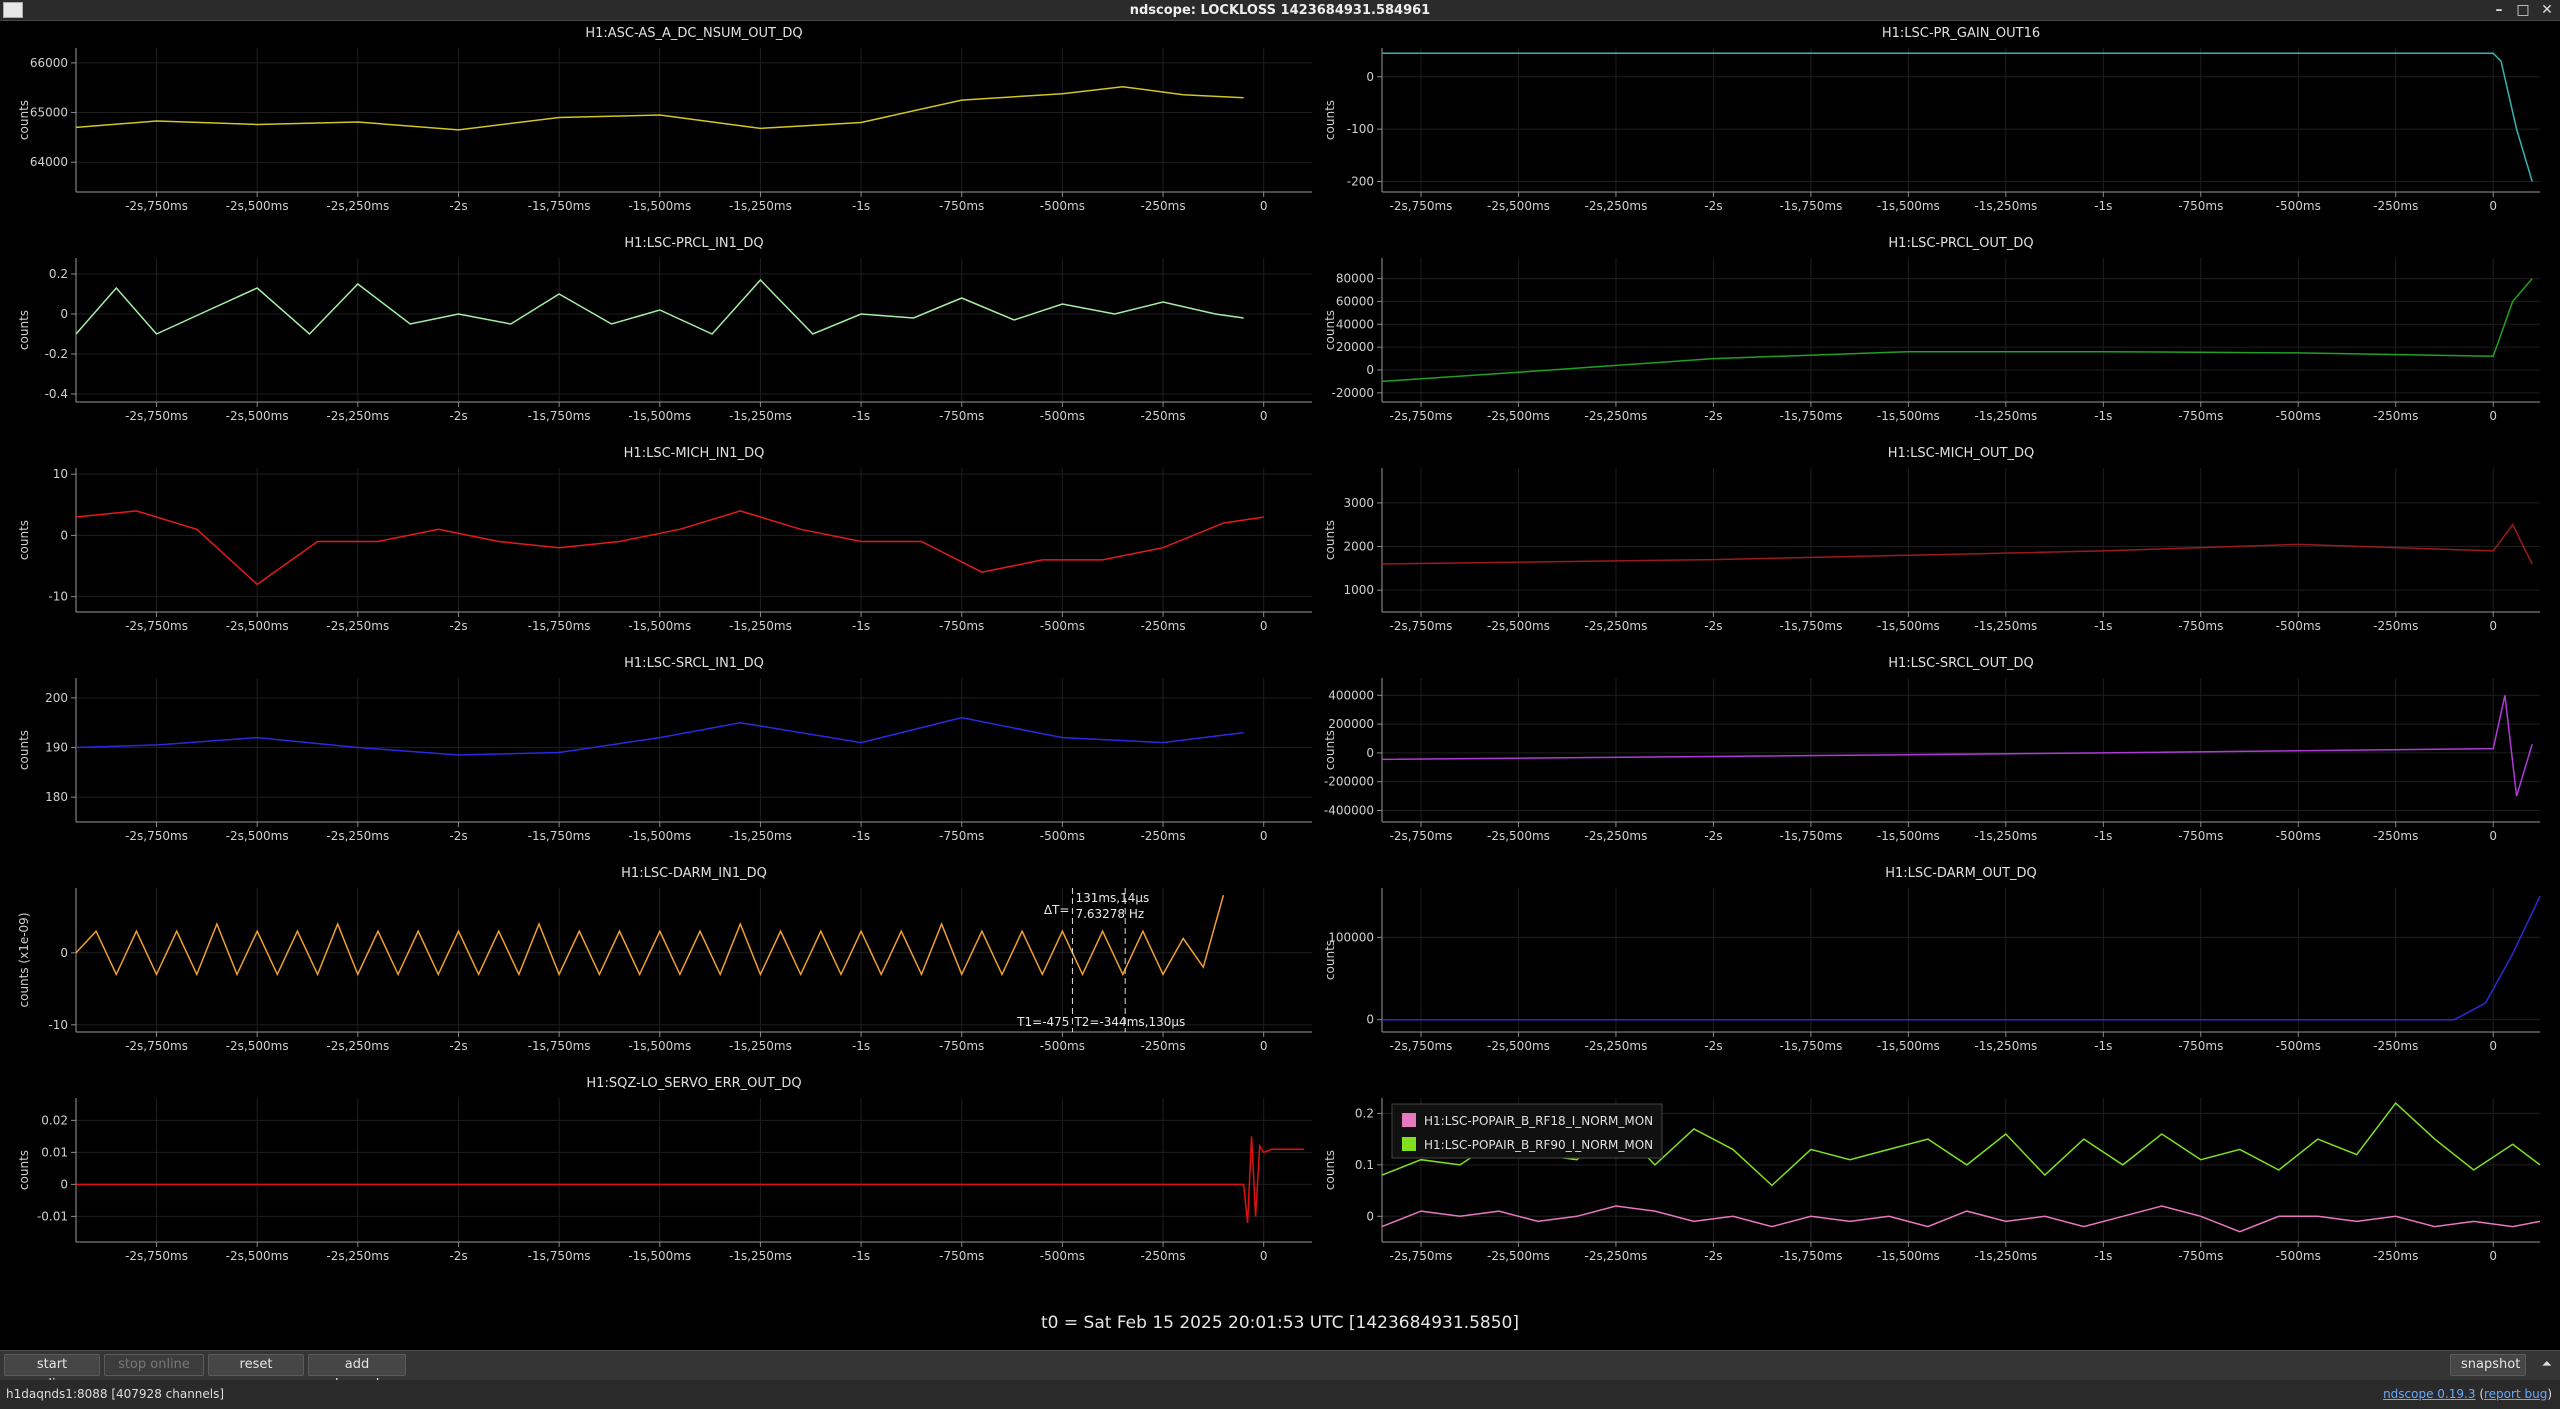  Describe the element at coordinates (256, 1365) in the screenshot. I see `reset-button: reset` at that location.